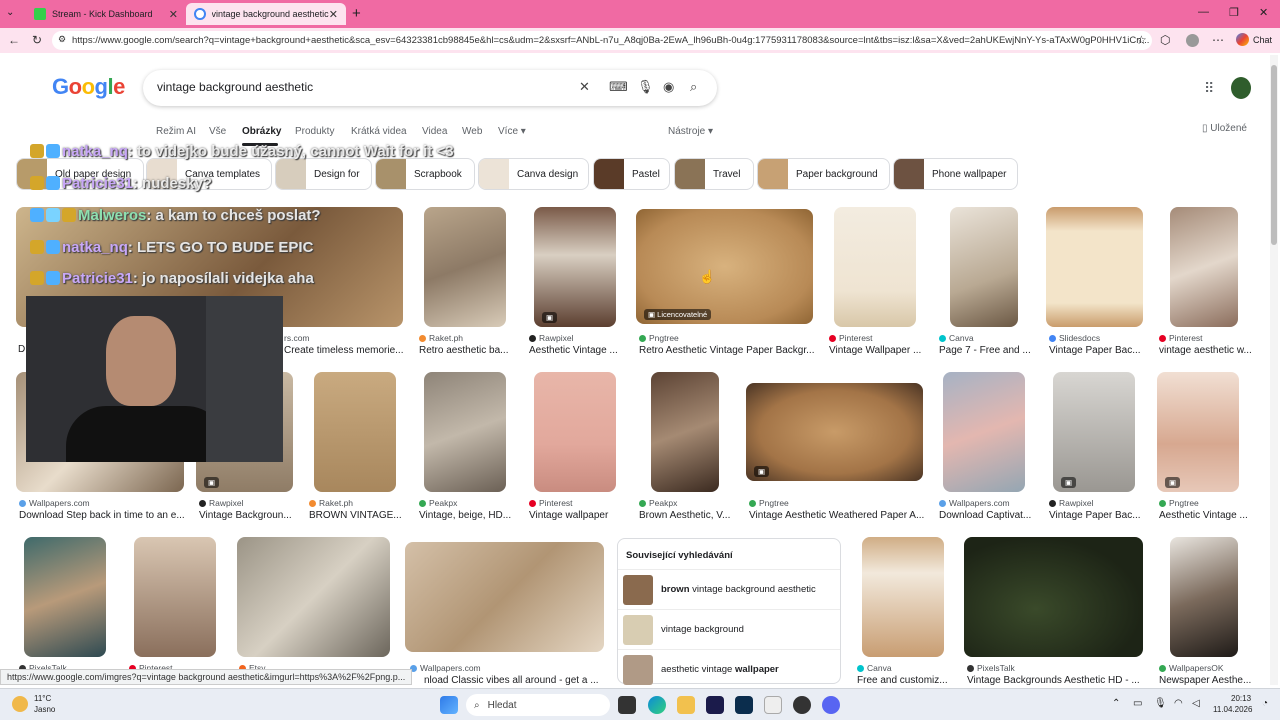 The image size is (1280, 720). What do you see at coordinates (10, 12) in the screenshot?
I see `tab-list-chevron-icon: ⌄` at bounding box center [10, 12].